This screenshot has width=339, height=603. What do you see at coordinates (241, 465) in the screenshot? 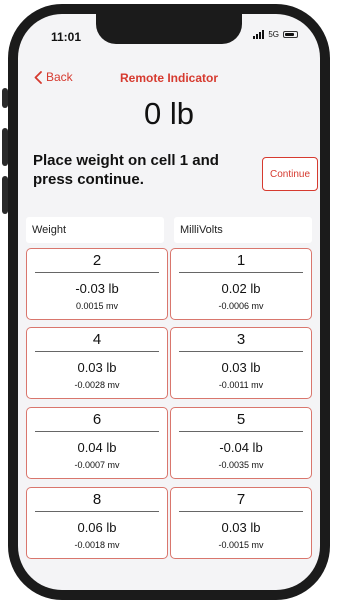
I see `cell-millivolts: -0.0035 mv` at bounding box center [241, 465].